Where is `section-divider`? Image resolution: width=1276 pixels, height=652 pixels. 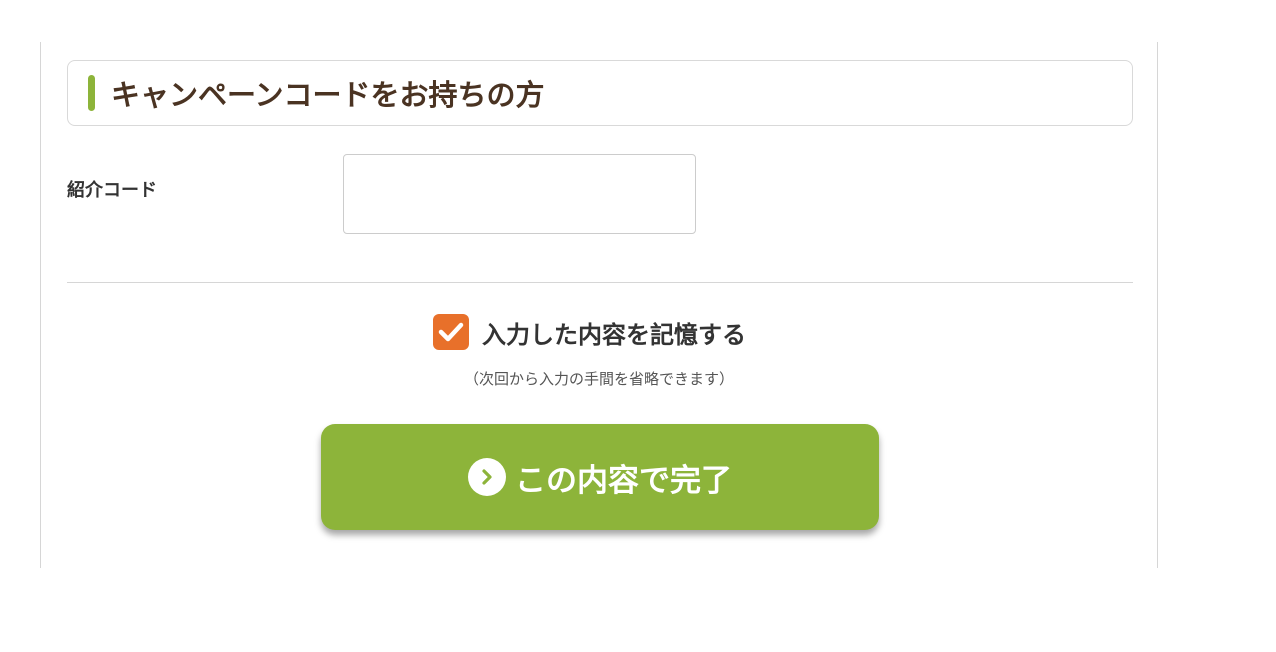 section-divider is located at coordinates (600, 282).